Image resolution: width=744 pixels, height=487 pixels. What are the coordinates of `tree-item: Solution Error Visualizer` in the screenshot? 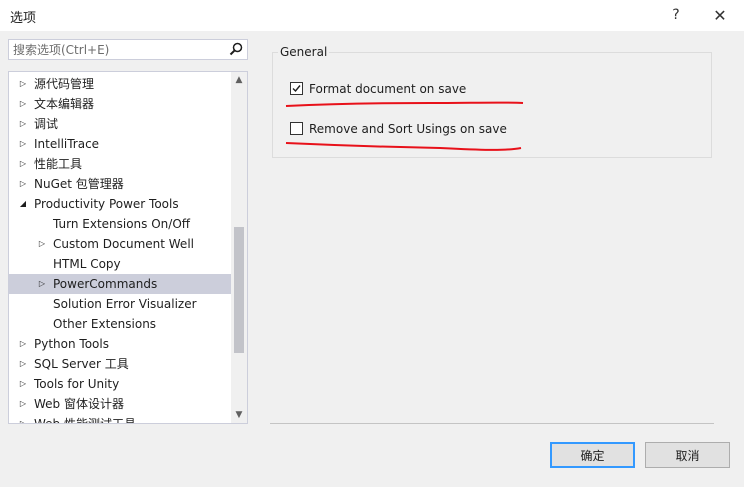 It's located at (120, 304).